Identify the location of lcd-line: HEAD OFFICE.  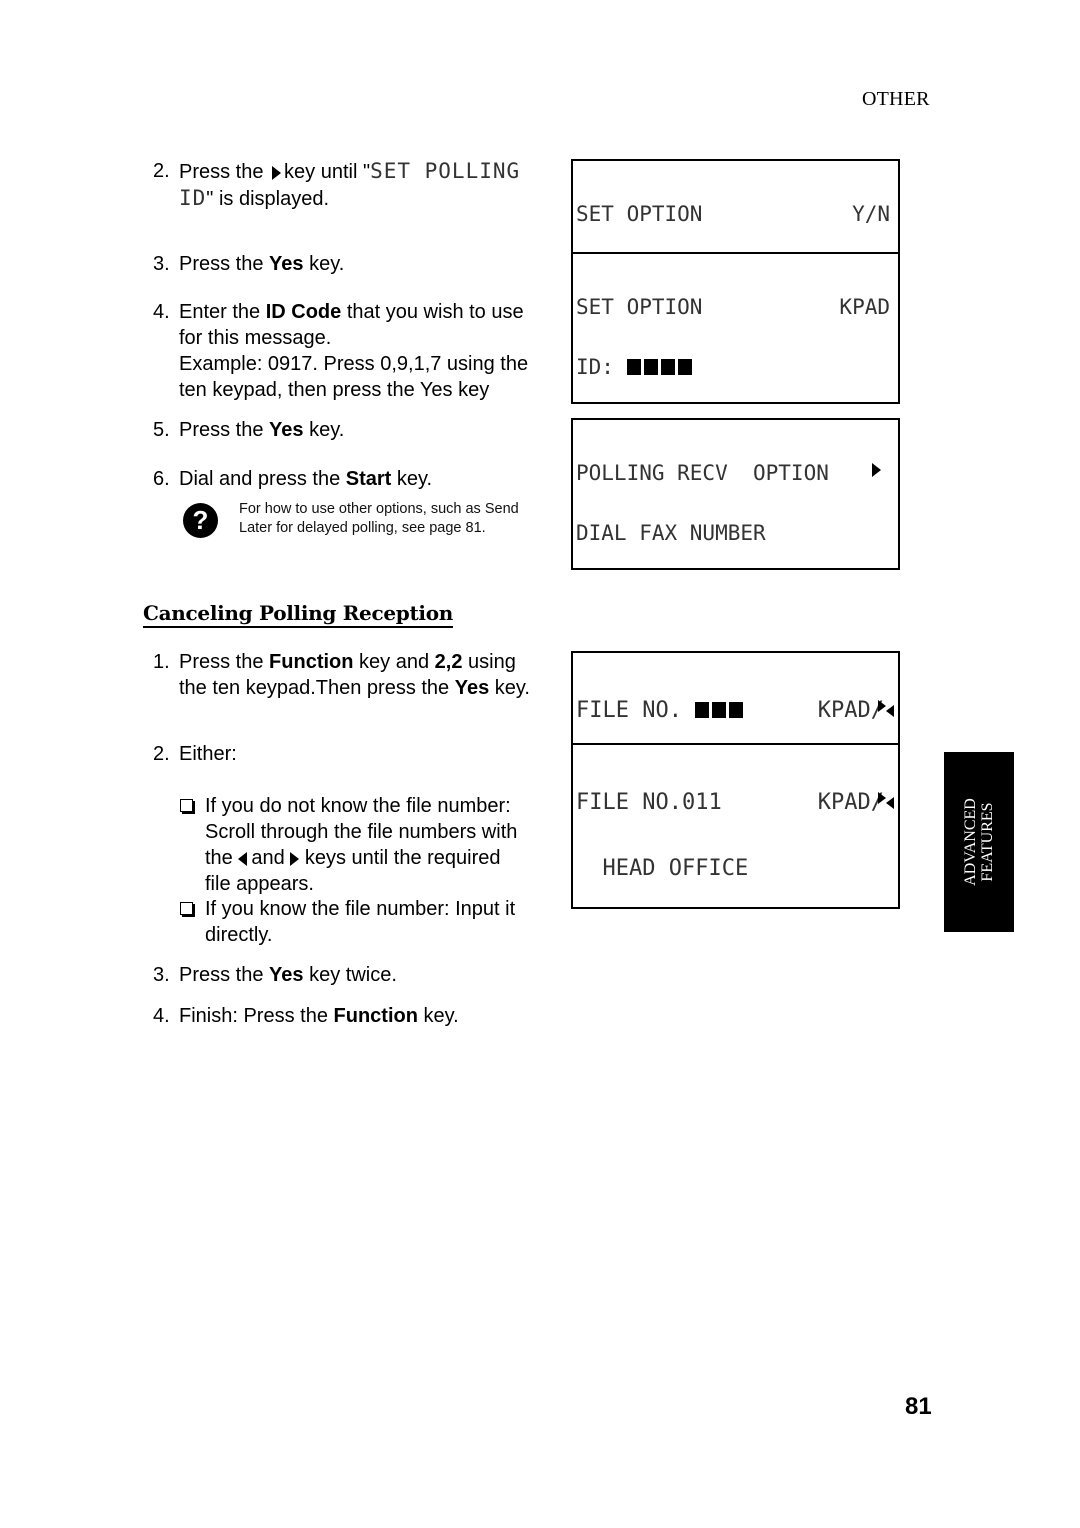
(662, 868).